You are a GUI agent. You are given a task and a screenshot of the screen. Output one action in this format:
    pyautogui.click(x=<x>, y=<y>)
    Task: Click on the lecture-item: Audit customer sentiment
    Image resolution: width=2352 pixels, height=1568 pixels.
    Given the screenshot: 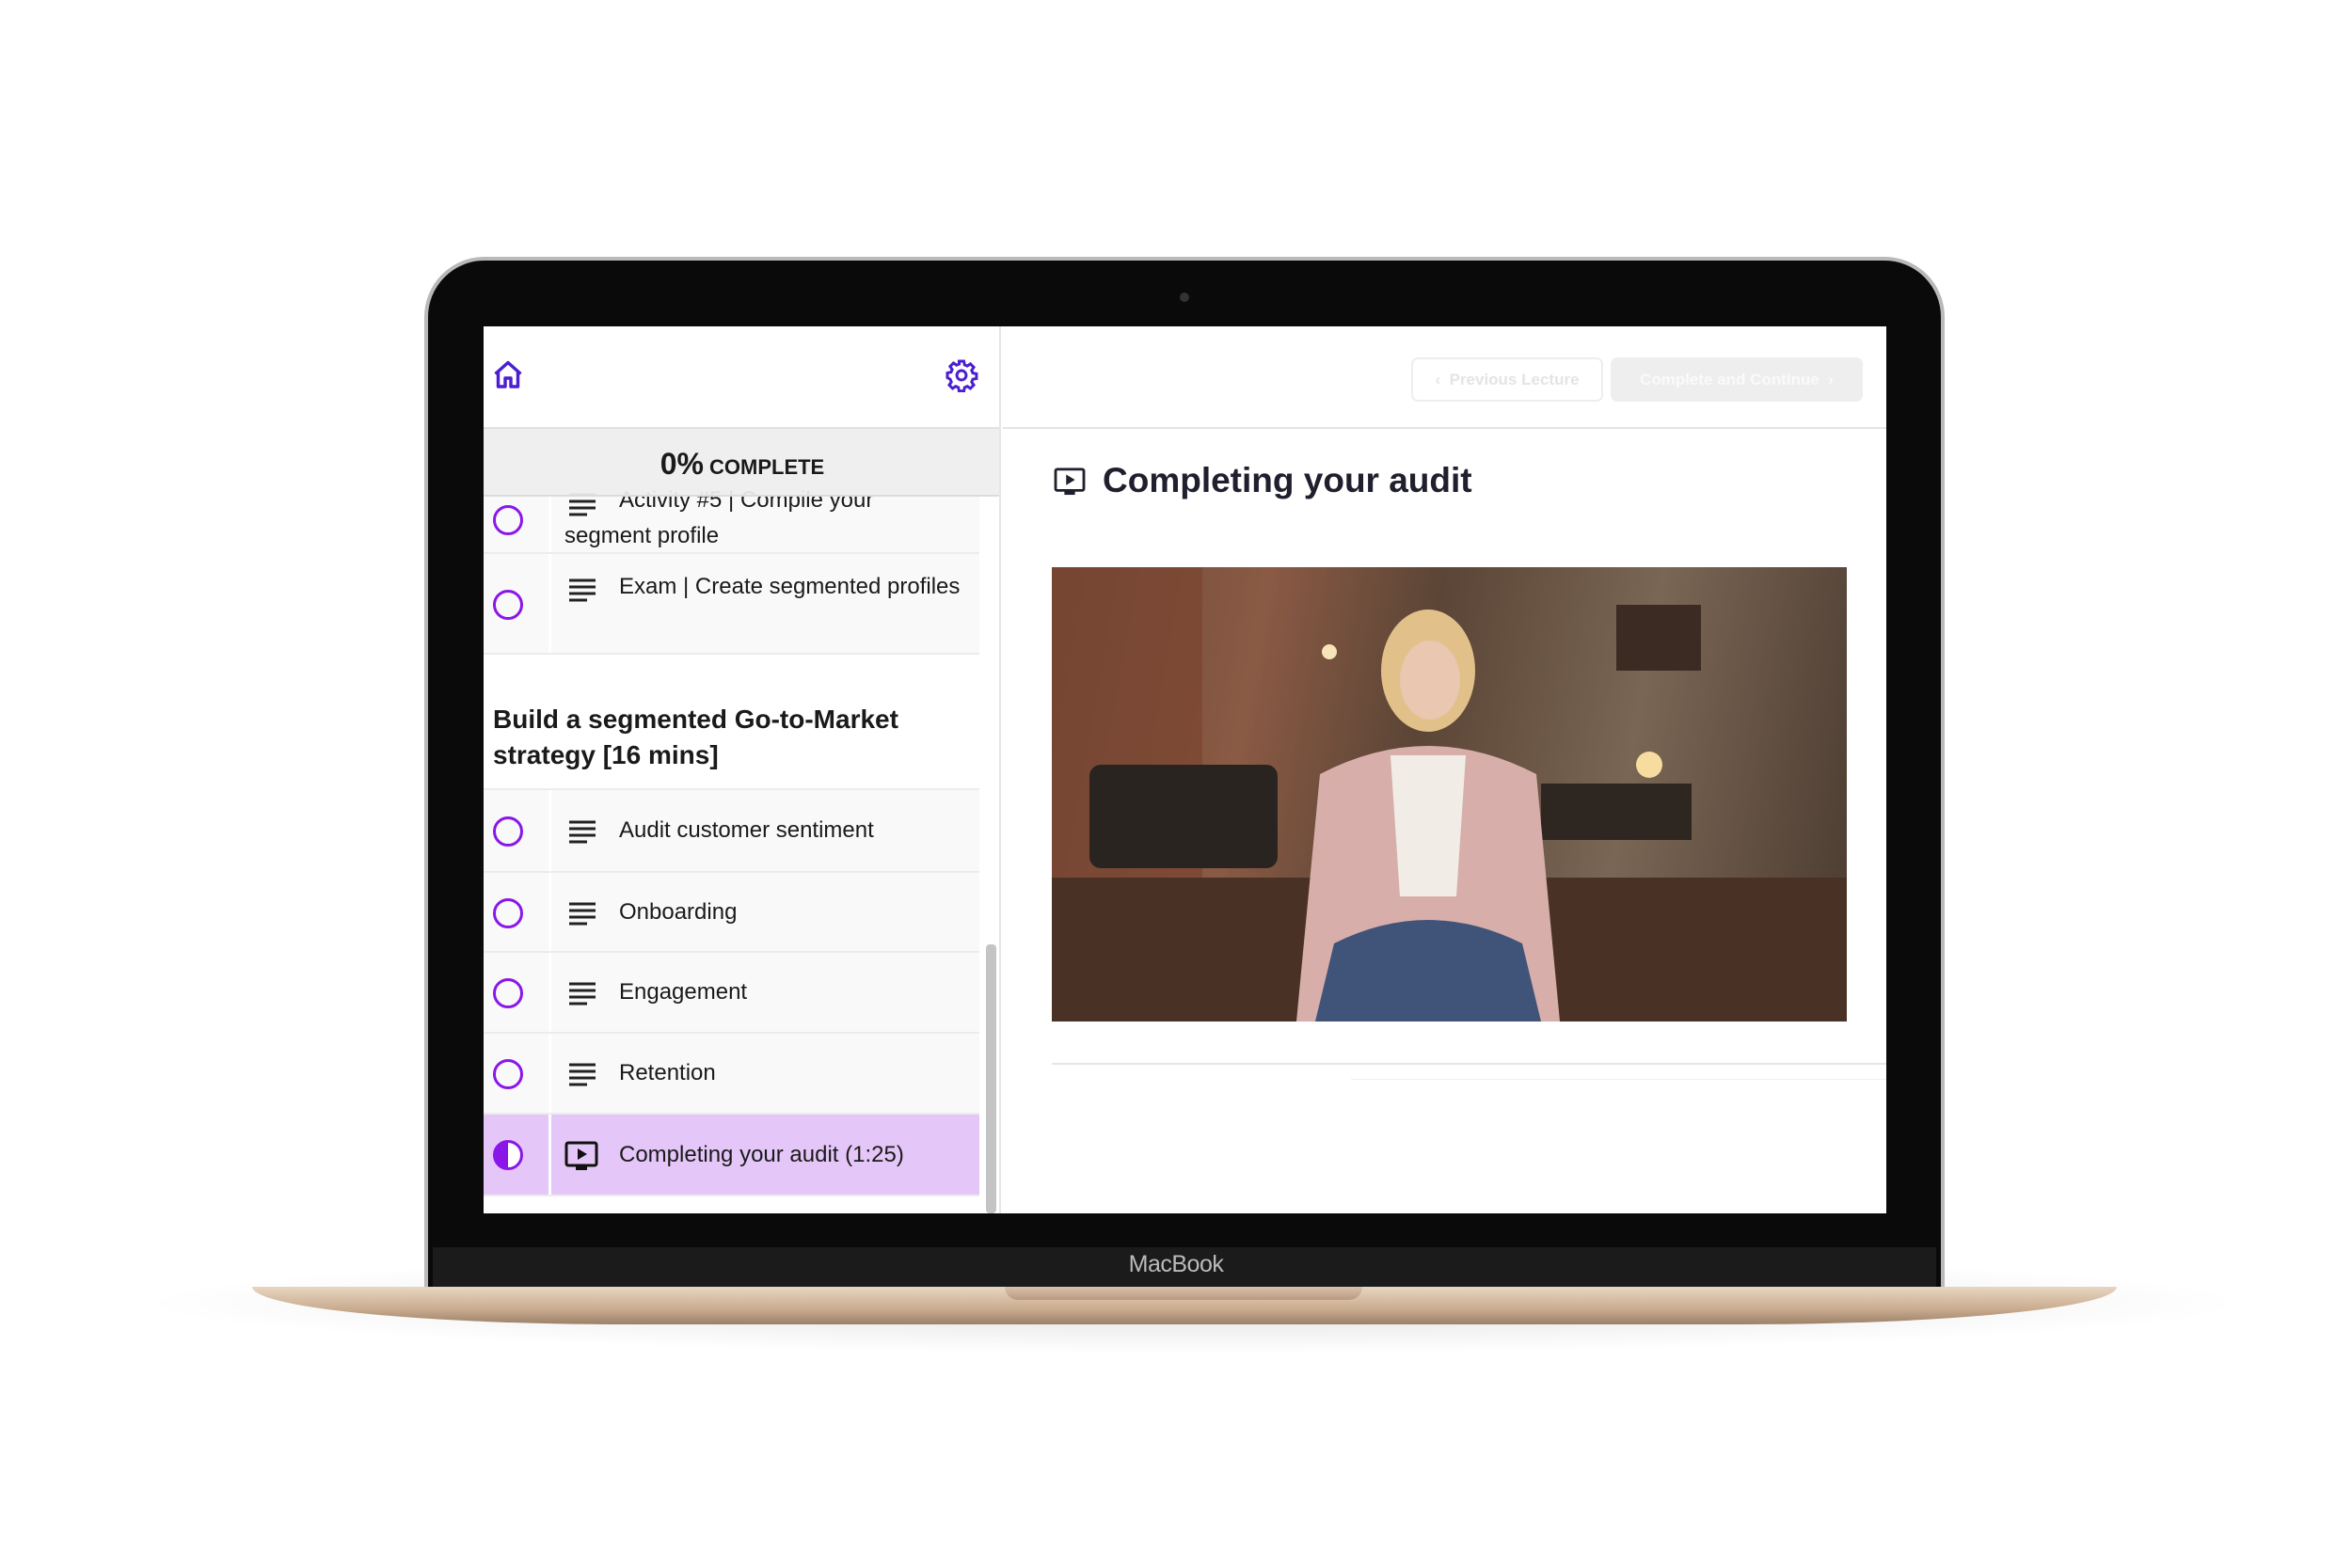 What is the action you would take?
    pyautogui.click(x=731, y=831)
    